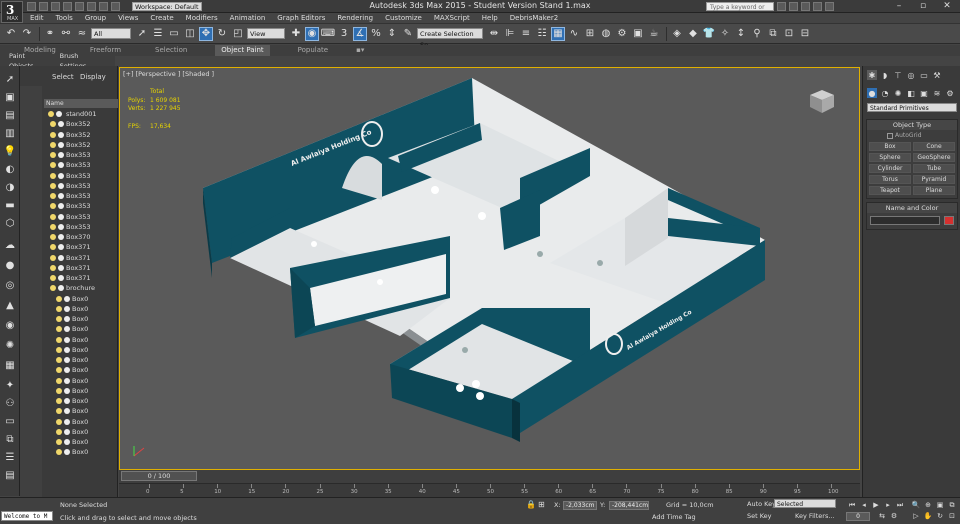  Describe the element at coordinates (206, 33) in the screenshot. I see `select-and-move-icon: ✥` at that location.